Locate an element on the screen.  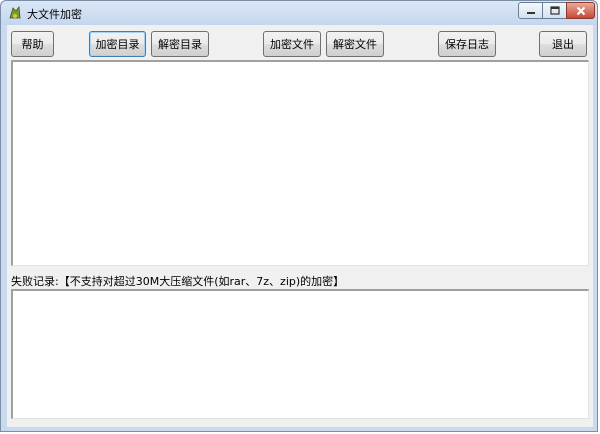
encrypt-directory-button: 加密目录 is located at coordinates (117, 44).